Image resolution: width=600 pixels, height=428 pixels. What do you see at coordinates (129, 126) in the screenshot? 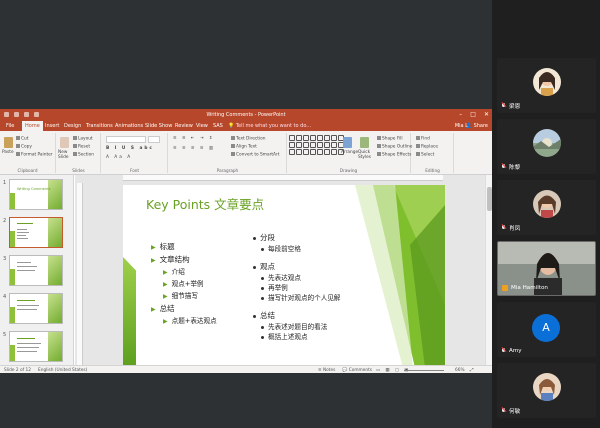
I see `tab-animations: Animations` at bounding box center [129, 126].